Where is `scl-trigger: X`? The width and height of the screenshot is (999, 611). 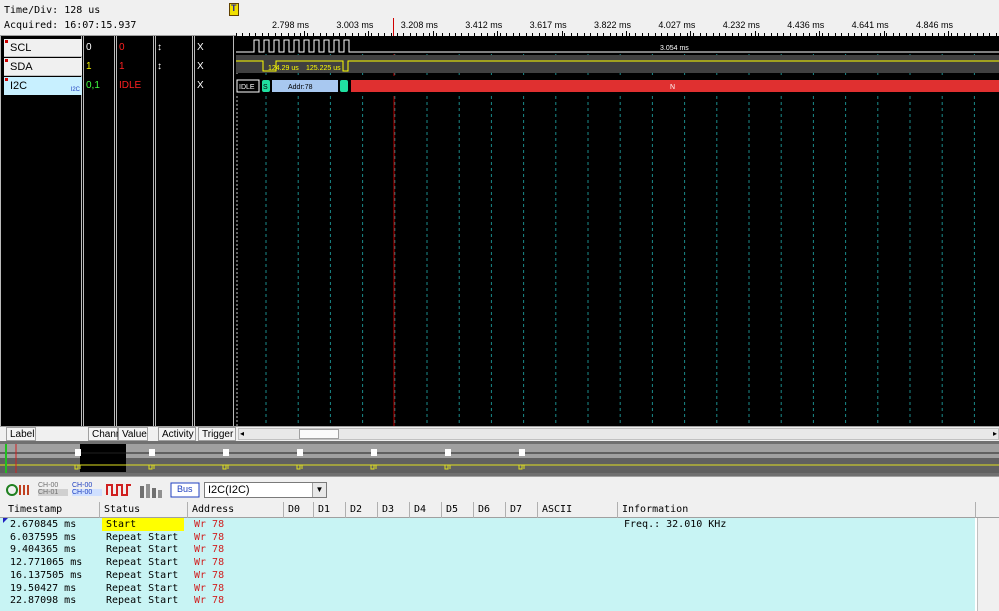 scl-trigger: X is located at coordinates (200, 48).